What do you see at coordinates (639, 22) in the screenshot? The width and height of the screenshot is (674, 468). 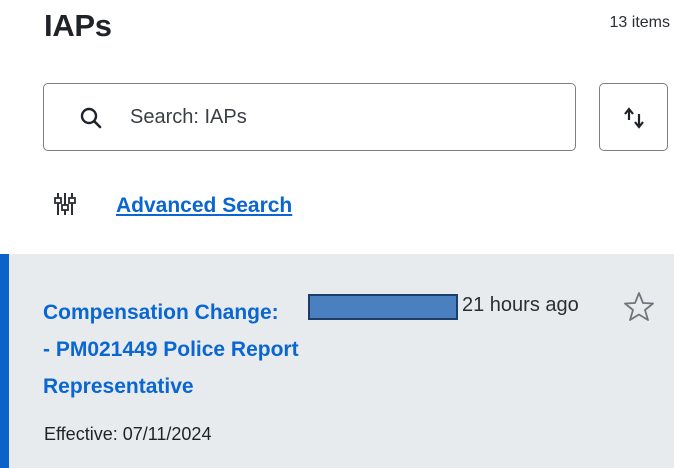 I see `item-count: 13 items` at bounding box center [639, 22].